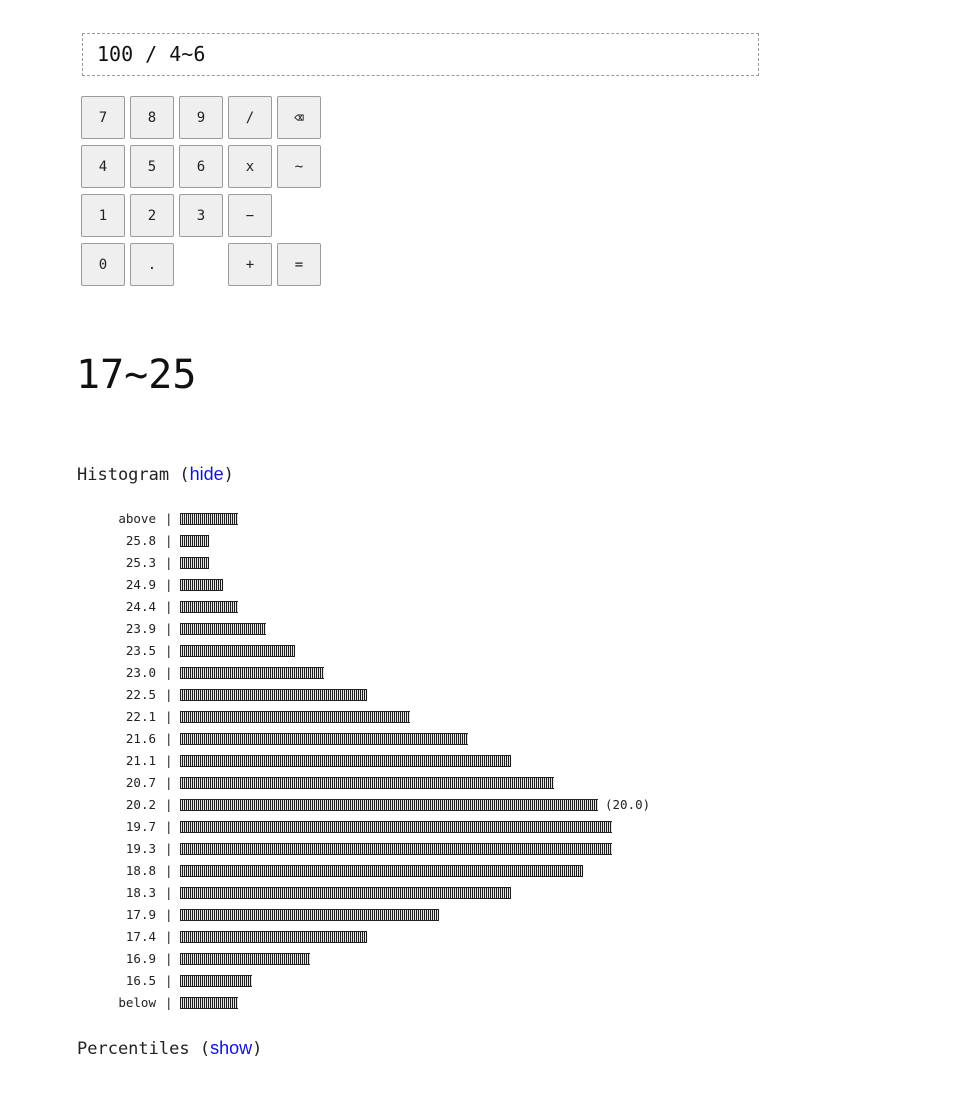  Describe the element at coordinates (482, 937) in the screenshot. I see `histogram-row: 17.4 |` at that location.